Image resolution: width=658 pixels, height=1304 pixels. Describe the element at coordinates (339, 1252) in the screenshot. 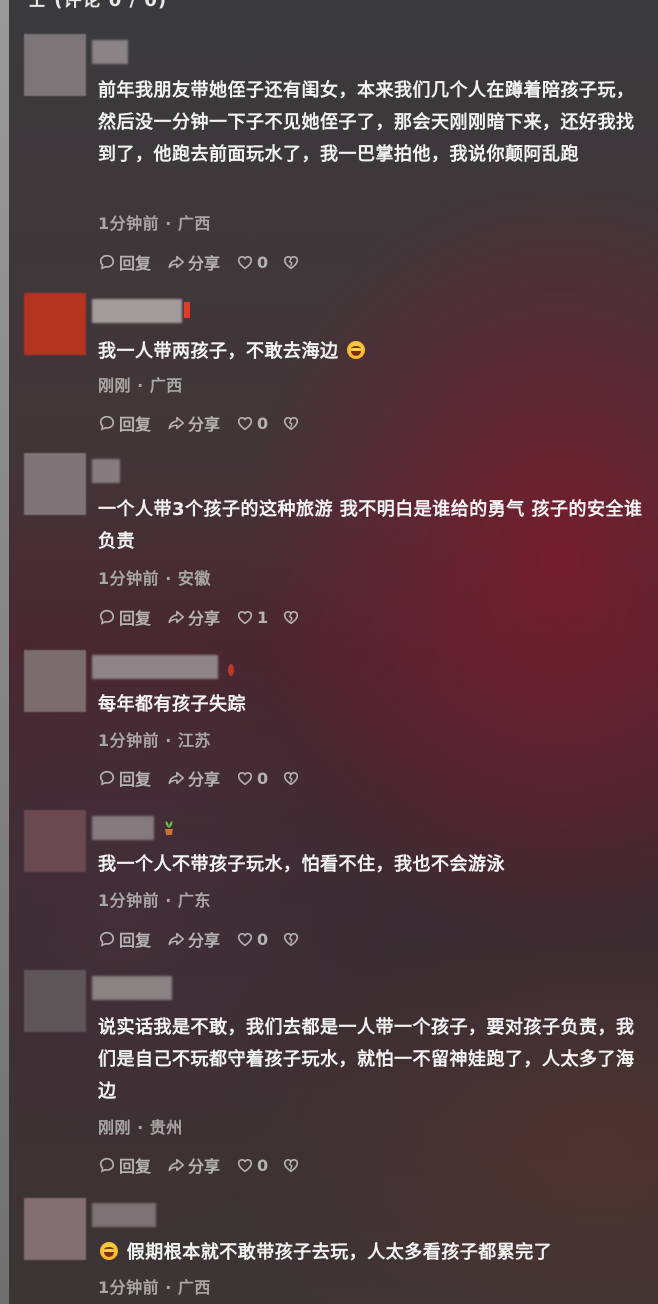

I see `comment-text-body: 假期根本就不敢带孩子去玩，人太多看孩子都累完了` at that location.